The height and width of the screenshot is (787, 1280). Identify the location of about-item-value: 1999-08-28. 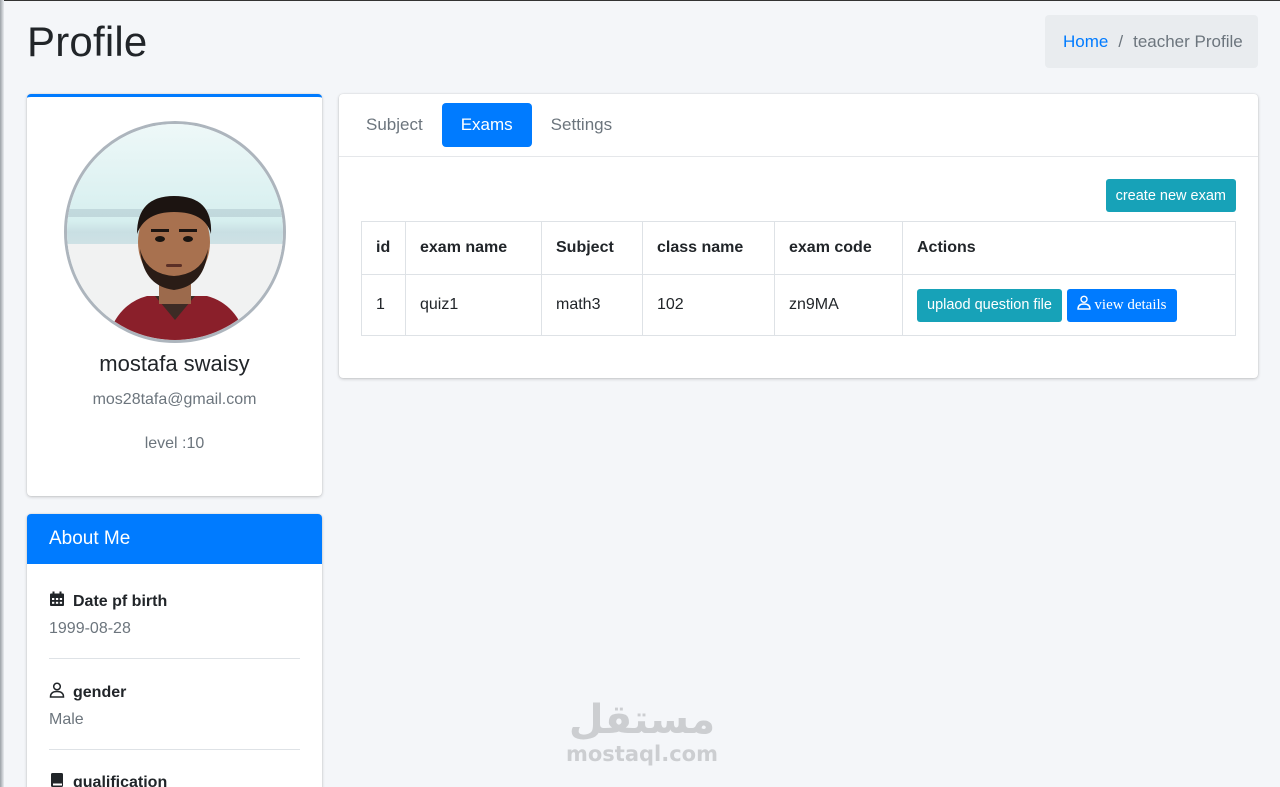
(90, 628).